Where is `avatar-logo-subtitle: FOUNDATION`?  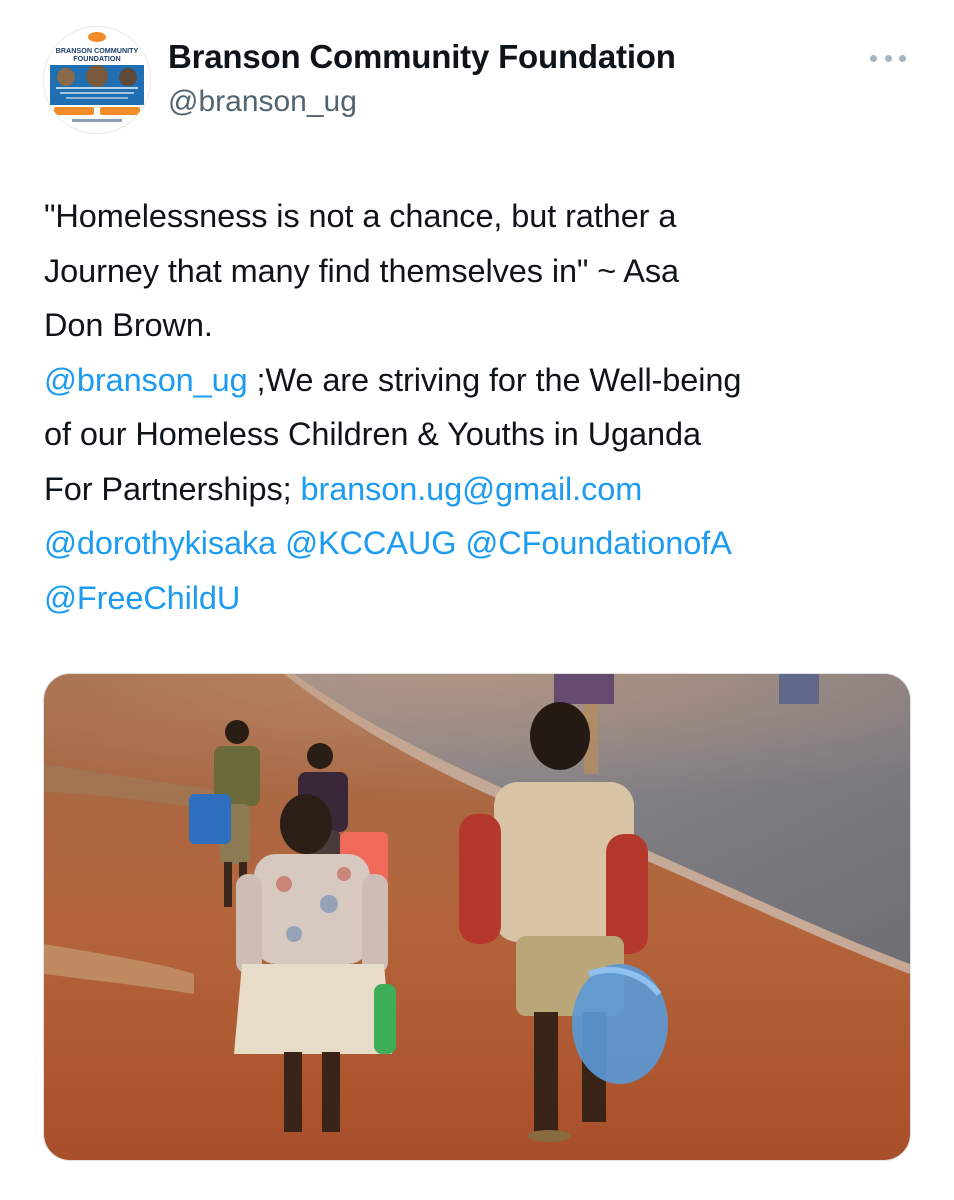 avatar-logo-subtitle: FOUNDATION is located at coordinates (96, 58).